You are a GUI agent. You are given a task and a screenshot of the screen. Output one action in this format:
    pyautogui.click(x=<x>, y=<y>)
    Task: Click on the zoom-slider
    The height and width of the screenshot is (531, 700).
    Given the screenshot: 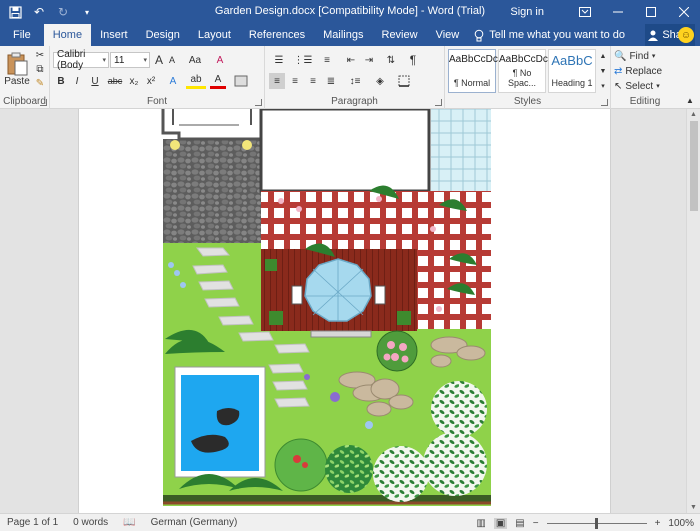 What is the action you would take?
    pyautogui.click(x=596, y=523)
    